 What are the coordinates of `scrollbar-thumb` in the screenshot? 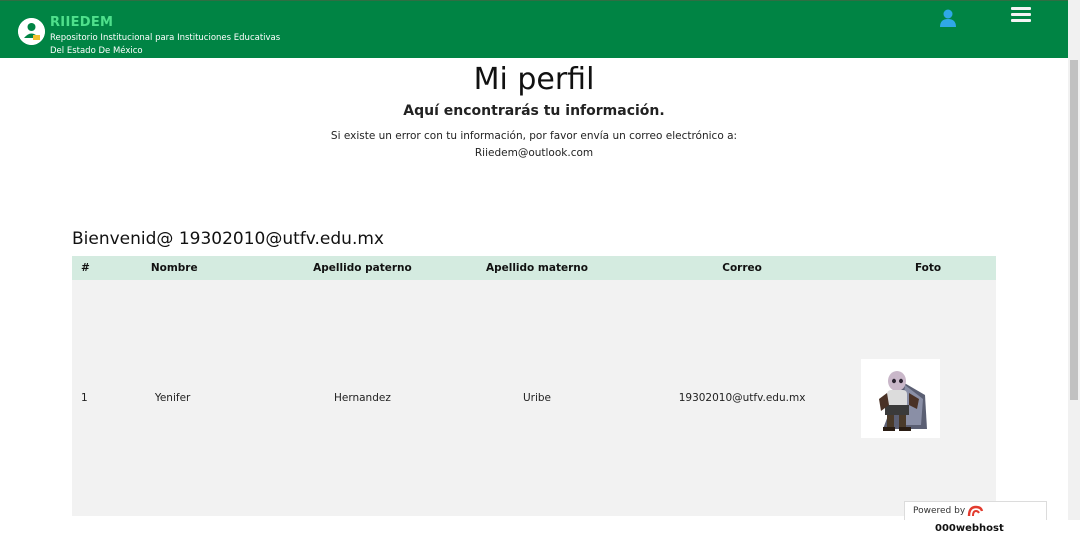 It's located at (1074, 230).